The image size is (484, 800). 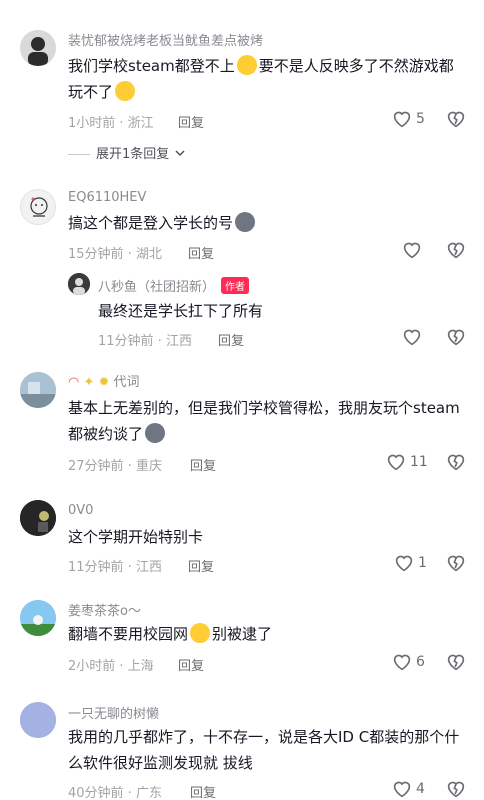 I want to click on comment-username: 装忧郁被烧烤老板当鱿鱼差点被烤, so click(x=165, y=39).